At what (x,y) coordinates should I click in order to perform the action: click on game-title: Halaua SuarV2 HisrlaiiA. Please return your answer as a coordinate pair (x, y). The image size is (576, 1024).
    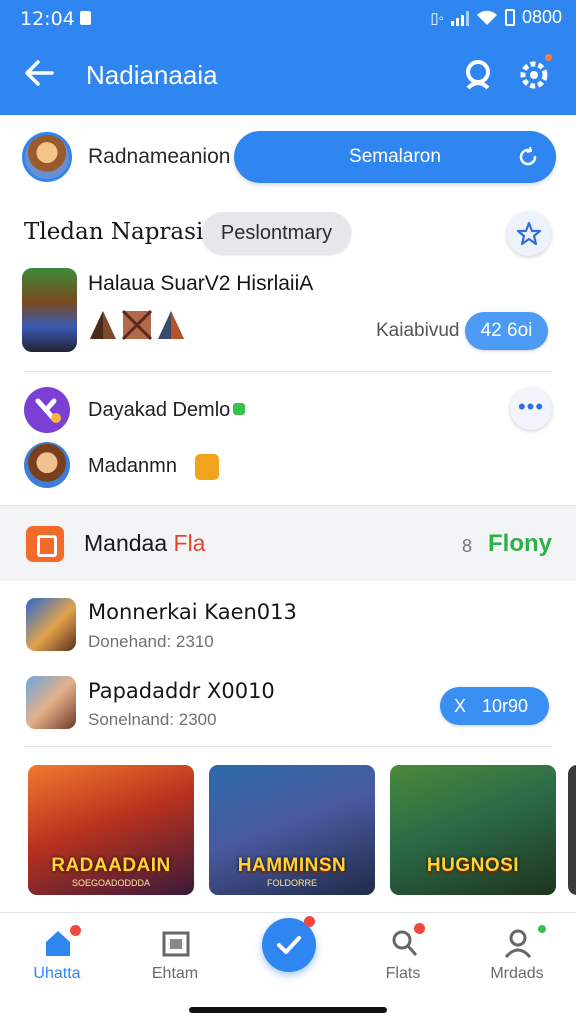
    Looking at the image, I should click on (200, 284).